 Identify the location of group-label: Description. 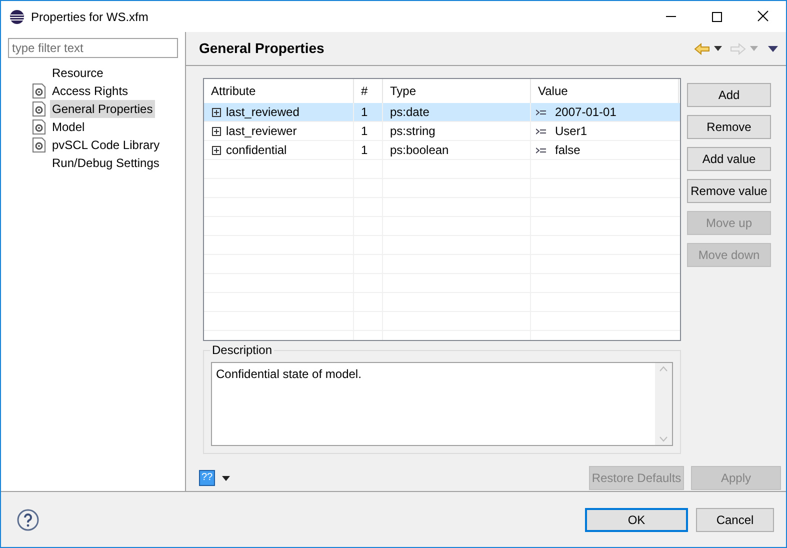
(242, 350).